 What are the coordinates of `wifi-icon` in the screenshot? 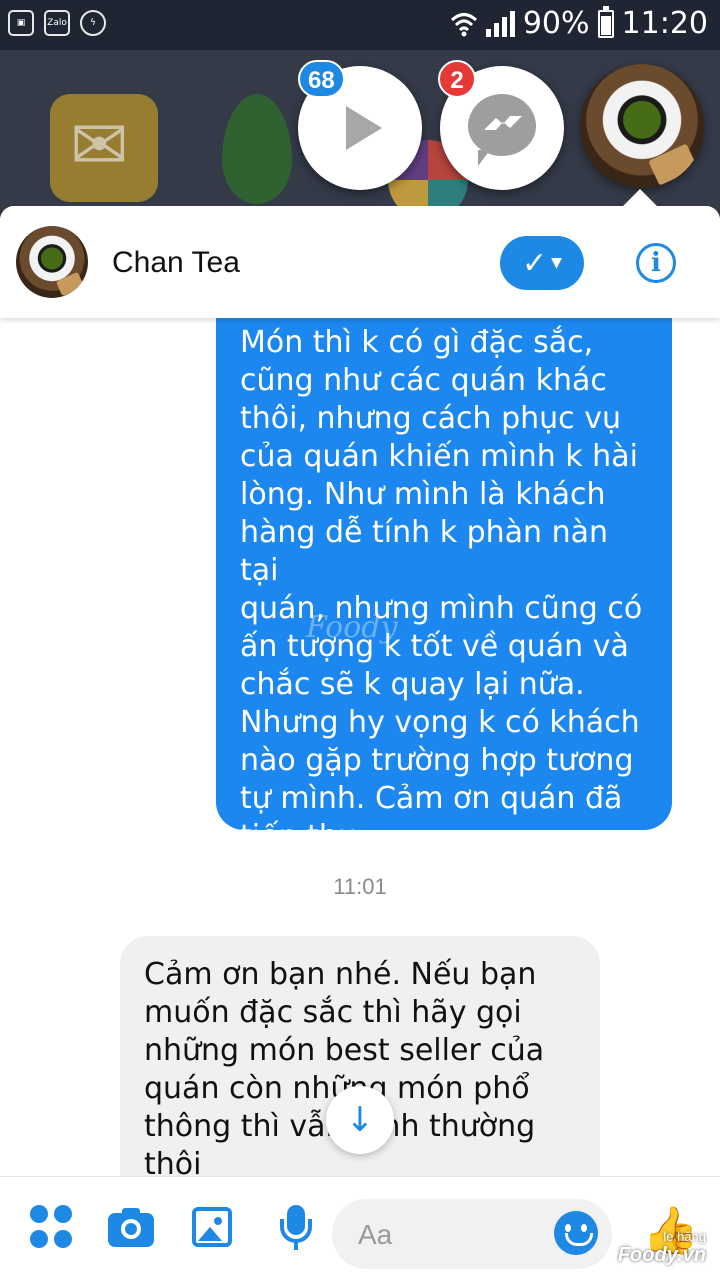 It's located at (463, 24).